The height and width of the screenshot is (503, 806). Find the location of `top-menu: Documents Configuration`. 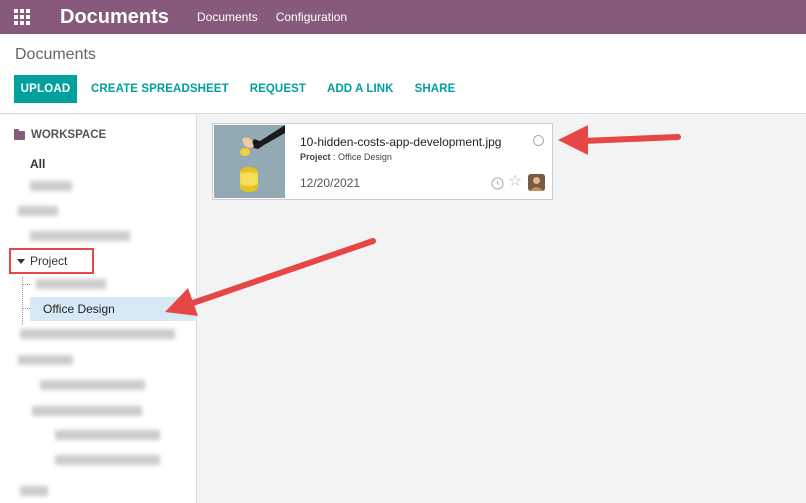

top-menu: Documents Configuration is located at coordinates (281, 17).